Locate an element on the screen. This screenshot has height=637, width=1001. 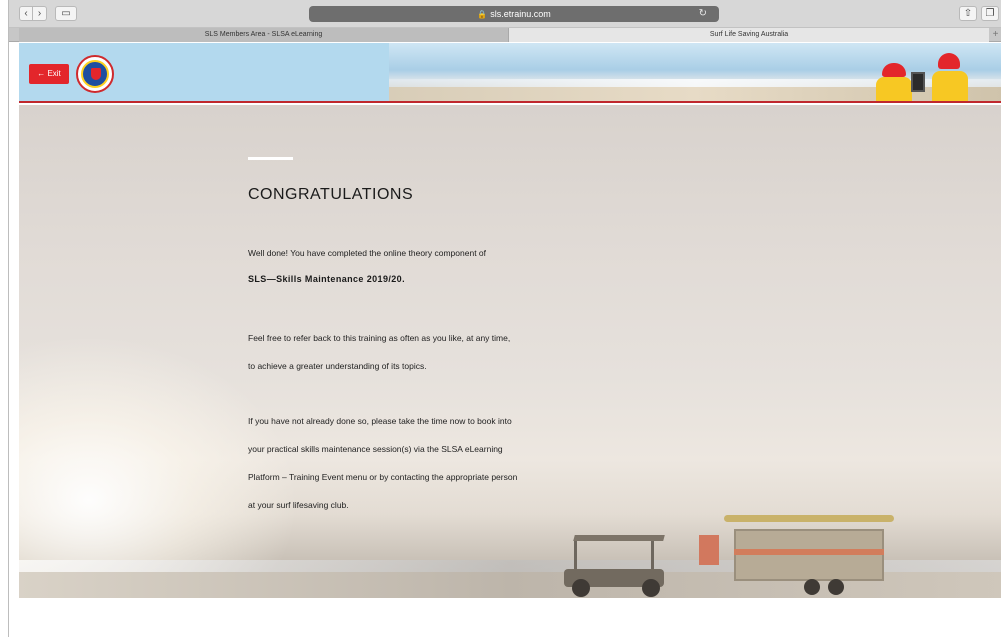
sidebar-icon: ▭ is located at coordinates (66, 13).